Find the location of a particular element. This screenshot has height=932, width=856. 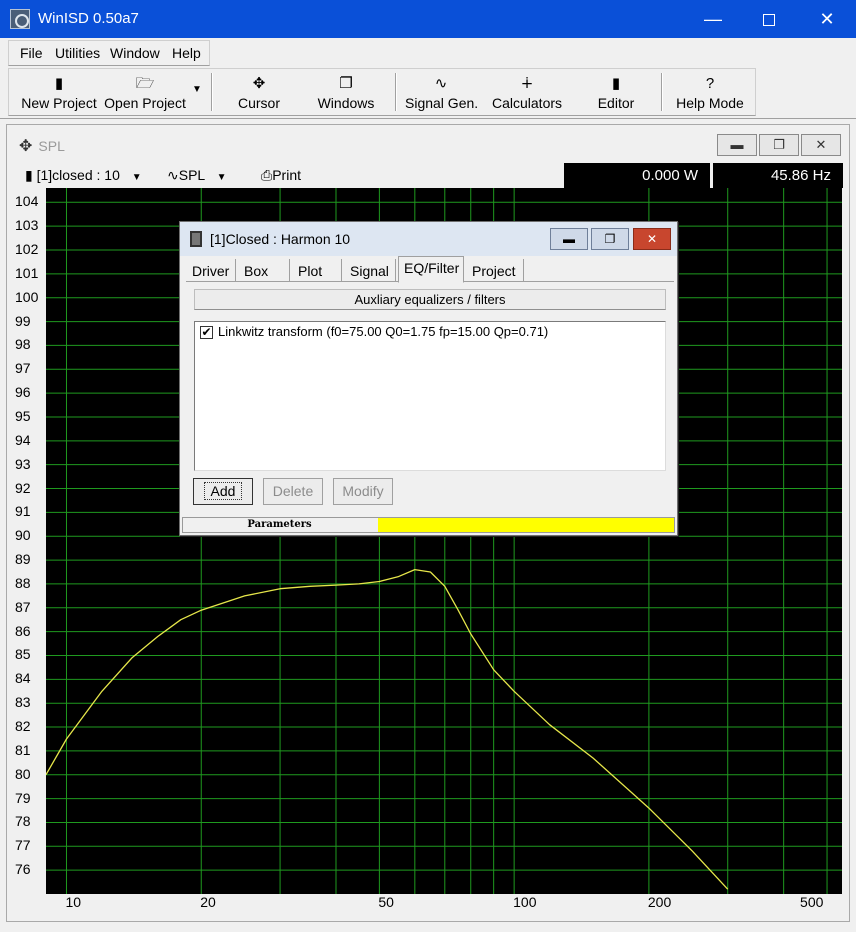

tab-plot: Plot is located at coordinates (317, 270).